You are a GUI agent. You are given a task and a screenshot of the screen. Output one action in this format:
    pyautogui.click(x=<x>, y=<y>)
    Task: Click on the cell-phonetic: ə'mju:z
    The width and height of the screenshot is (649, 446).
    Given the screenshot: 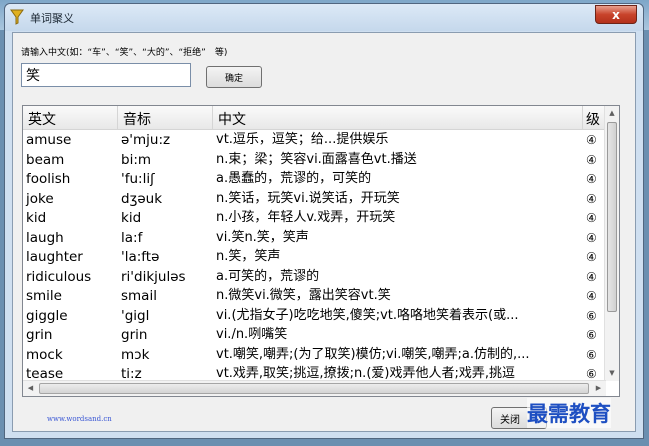 What is the action you would take?
    pyautogui.click(x=146, y=140)
    